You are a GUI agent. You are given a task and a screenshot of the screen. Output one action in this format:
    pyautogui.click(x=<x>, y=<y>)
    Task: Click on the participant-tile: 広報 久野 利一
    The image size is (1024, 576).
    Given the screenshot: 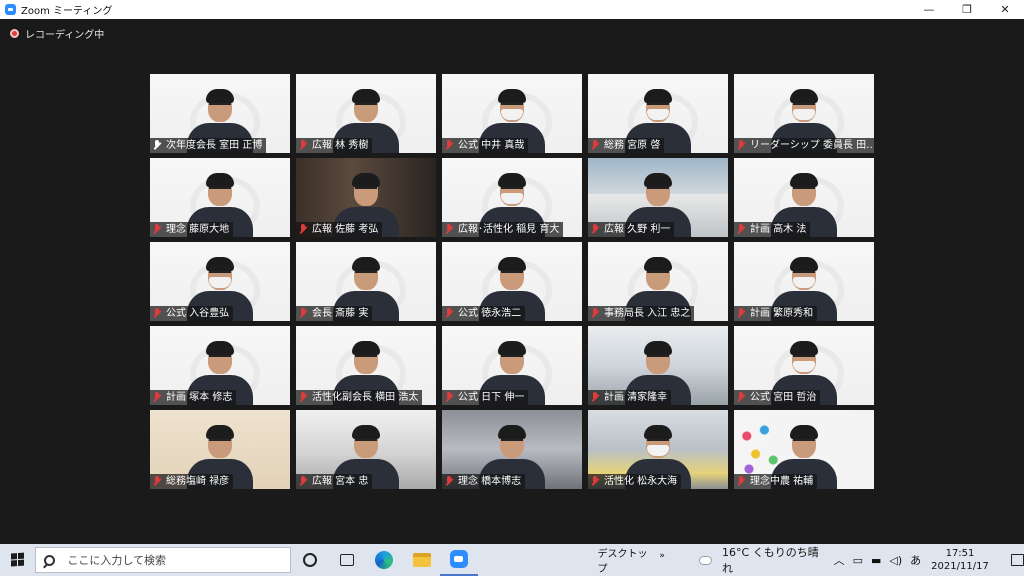 What is the action you would take?
    pyautogui.click(x=658, y=197)
    